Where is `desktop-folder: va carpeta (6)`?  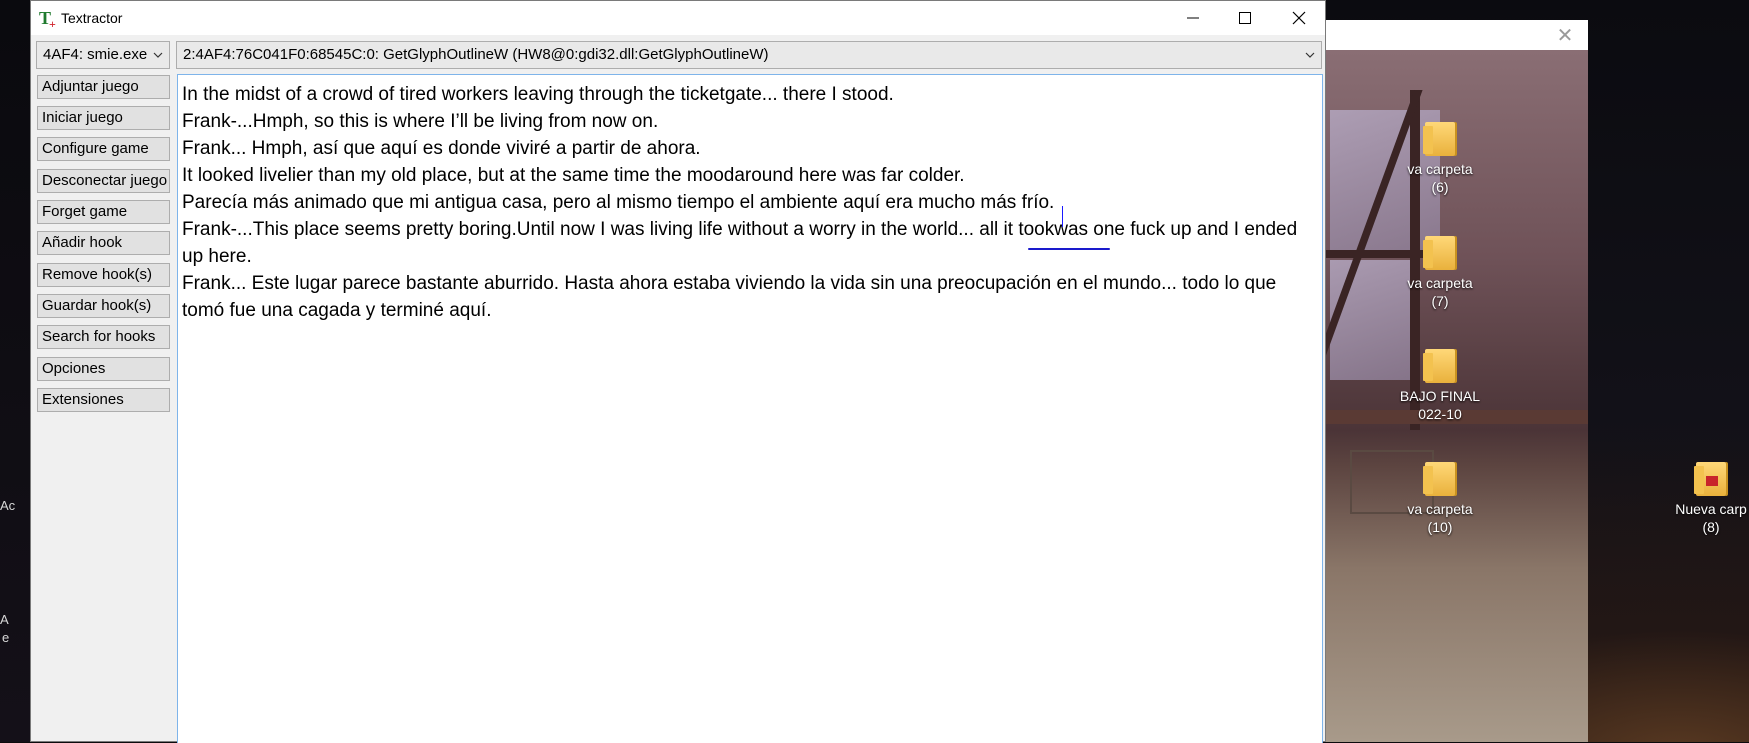 desktop-folder: va carpeta (6) is located at coordinates (1440, 159).